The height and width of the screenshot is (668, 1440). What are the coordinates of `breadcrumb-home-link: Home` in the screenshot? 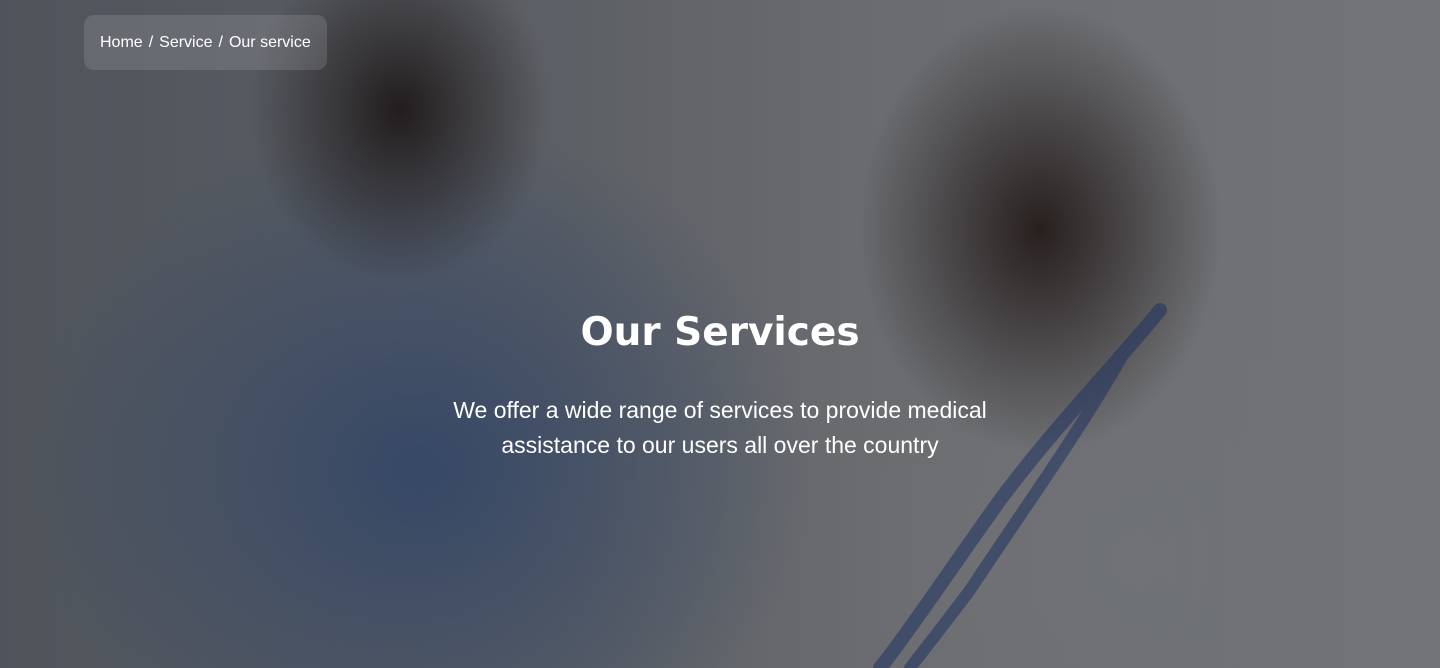 It's located at (121, 43).